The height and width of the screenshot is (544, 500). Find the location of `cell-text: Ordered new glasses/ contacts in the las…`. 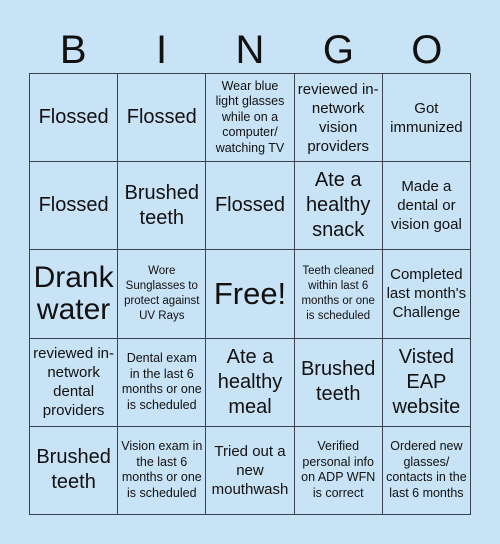

cell-text: Ordered new glasses/ contacts in the las… is located at coordinates (426, 469).